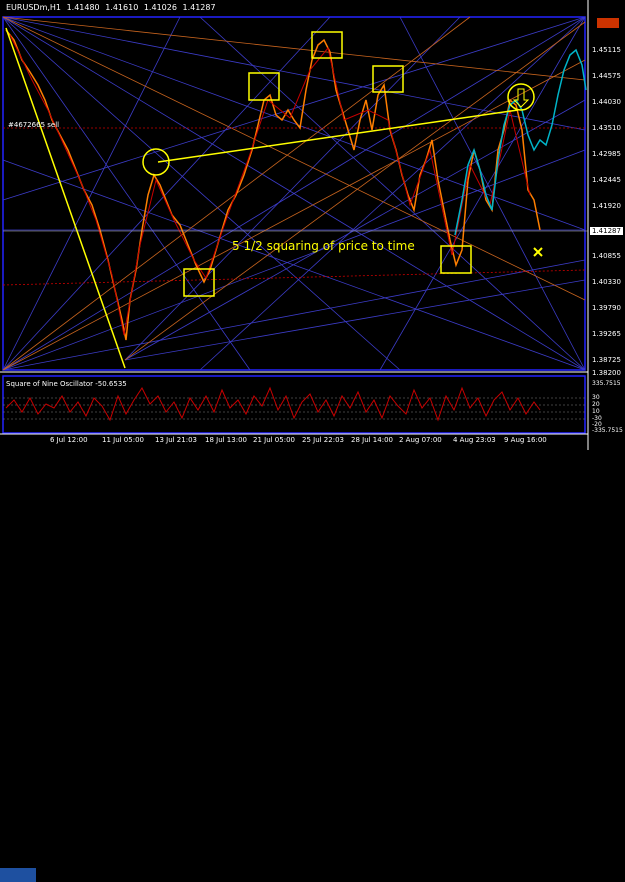  I want to click on time-label: 4 Aug 23:03, so click(474, 440).